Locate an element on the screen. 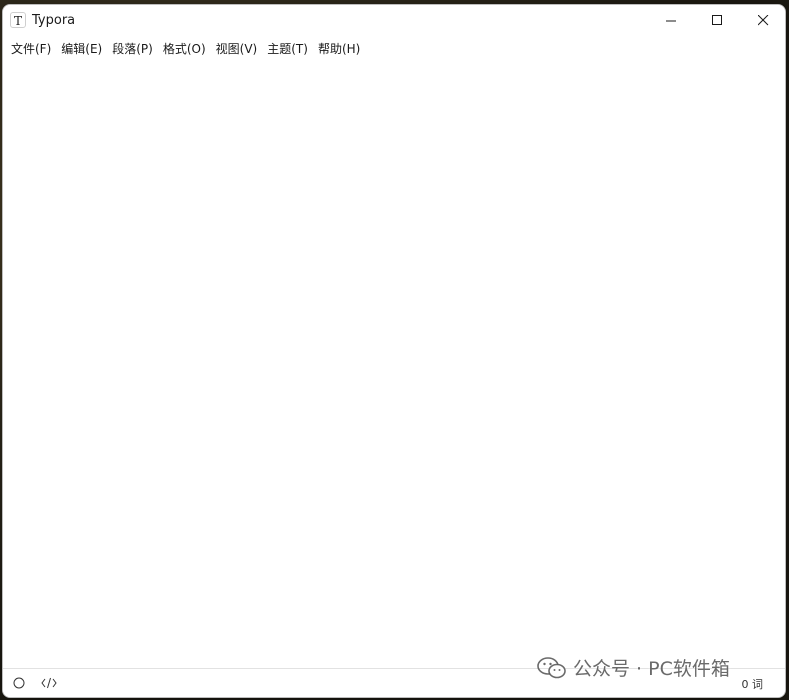  title-bar: T Typora is located at coordinates (394, 20).